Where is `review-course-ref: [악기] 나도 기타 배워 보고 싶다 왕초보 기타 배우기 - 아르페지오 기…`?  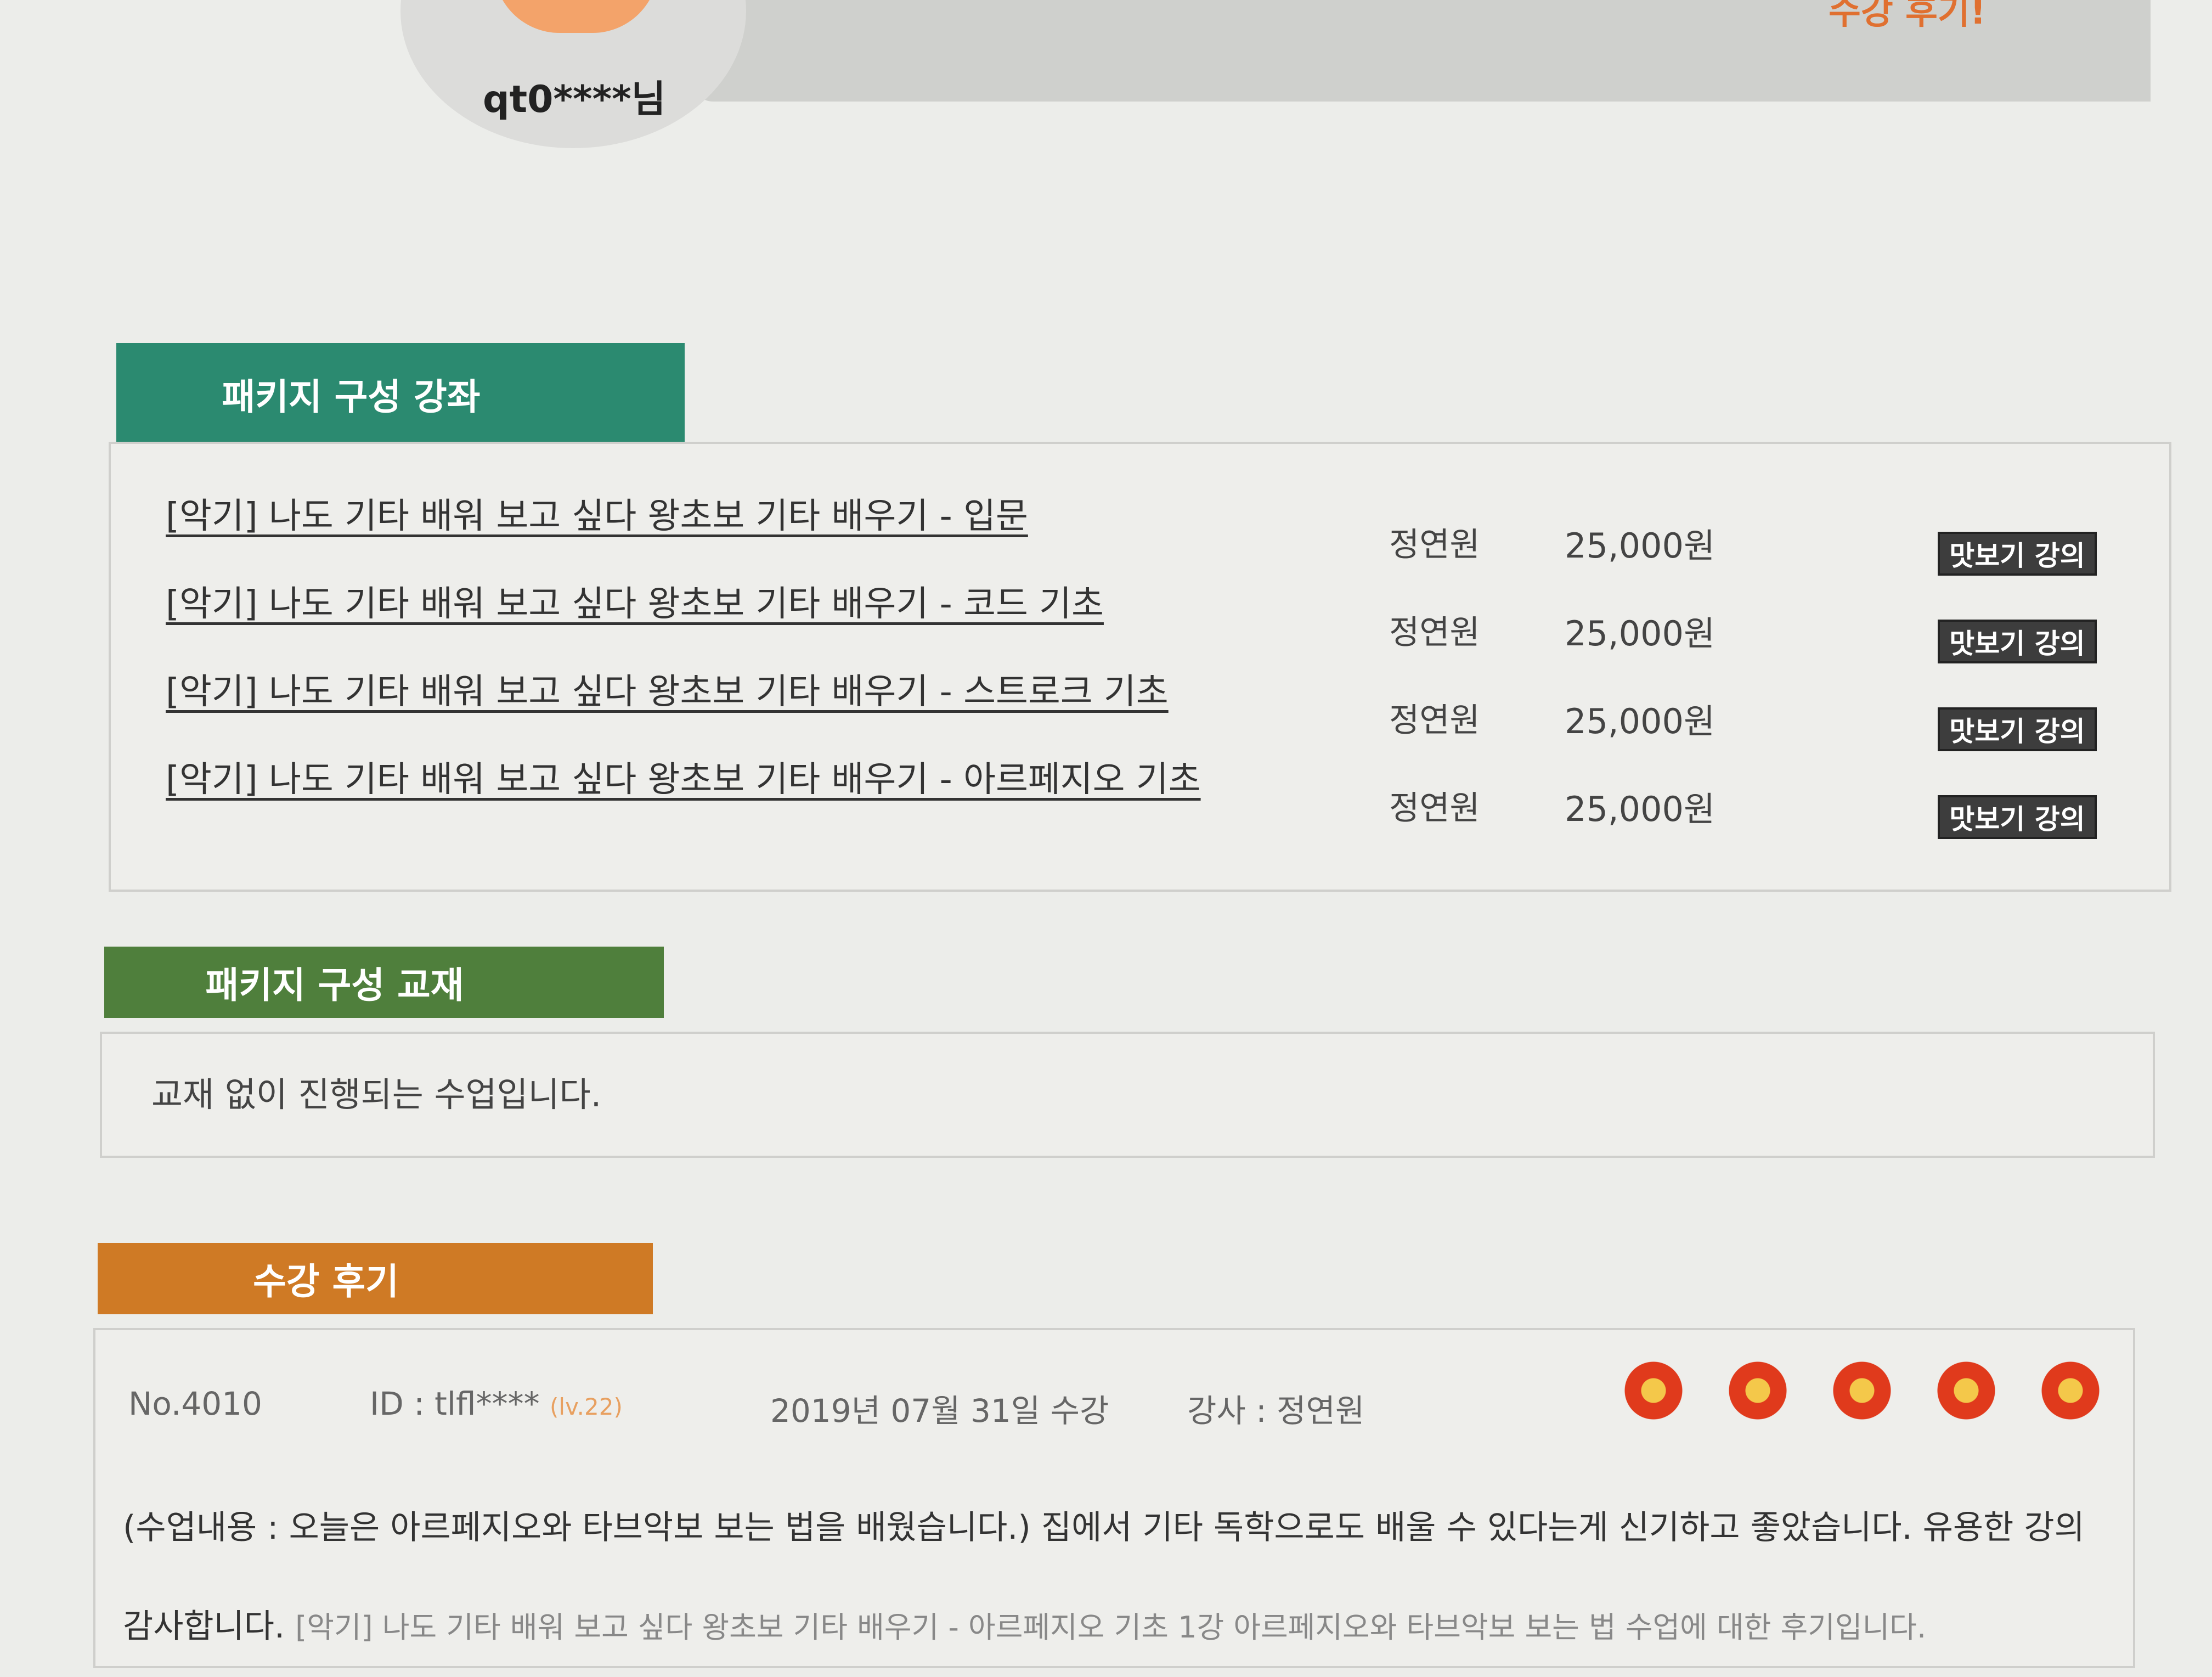 review-course-ref: [악기] 나도 기타 배워 보고 싶다 왕초보 기타 배우기 - 아르페지오 기… is located at coordinates (1111, 1627).